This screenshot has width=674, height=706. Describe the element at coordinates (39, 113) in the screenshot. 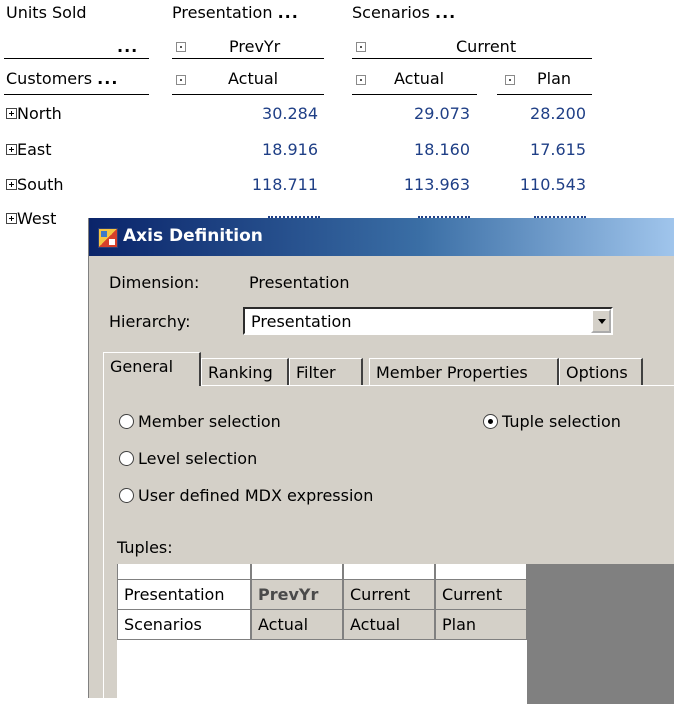

I see `row-label: North` at that location.